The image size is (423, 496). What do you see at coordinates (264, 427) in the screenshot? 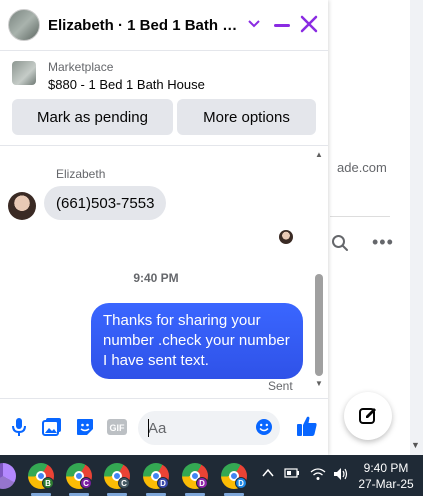
I see `emoji-icon` at bounding box center [264, 427].